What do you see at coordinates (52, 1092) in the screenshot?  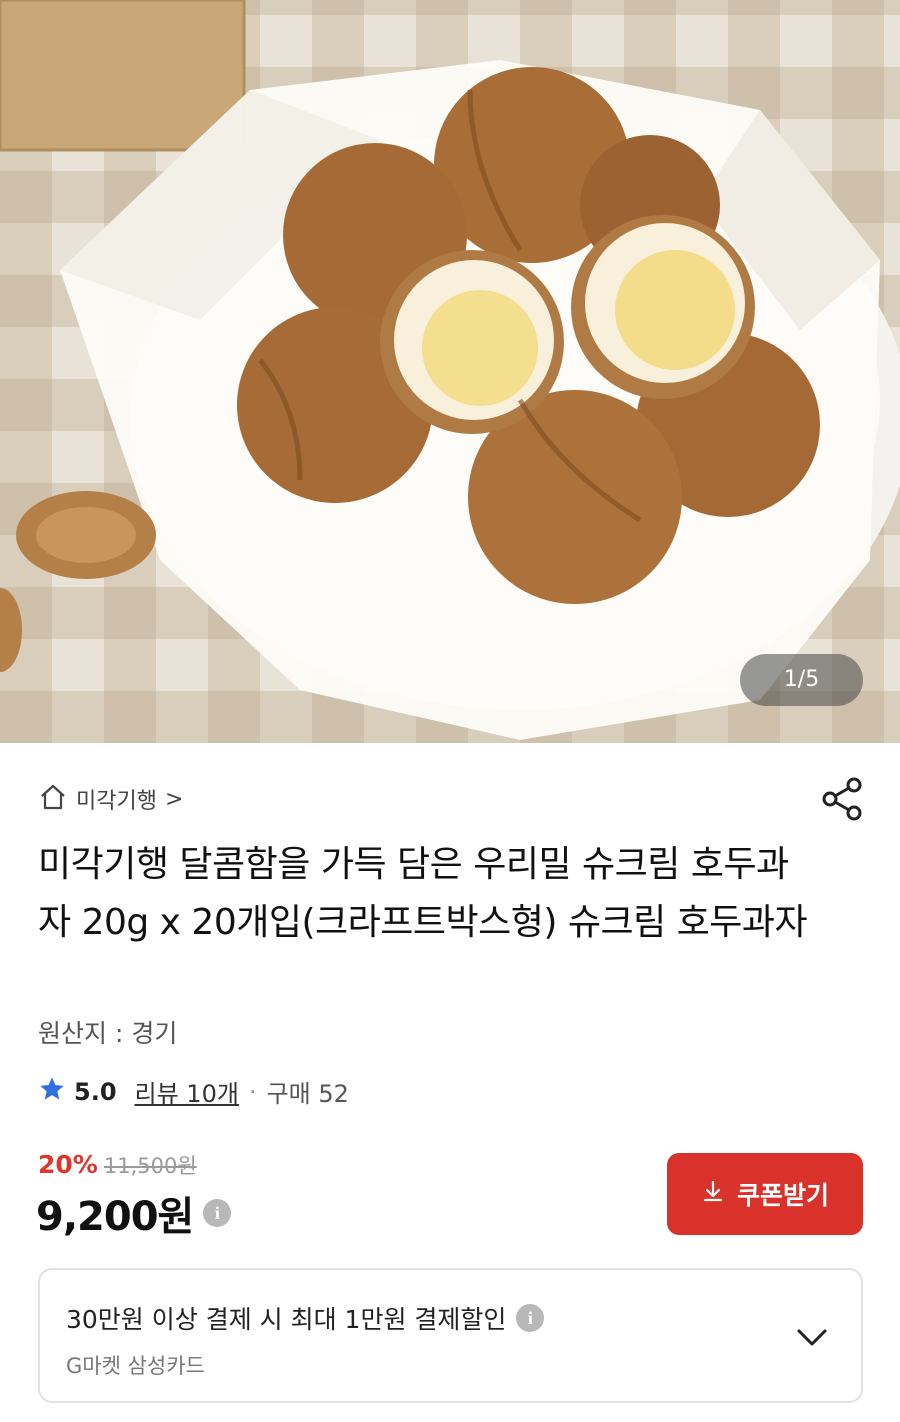 I see `star-icon` at bounding box center [52, 1092].